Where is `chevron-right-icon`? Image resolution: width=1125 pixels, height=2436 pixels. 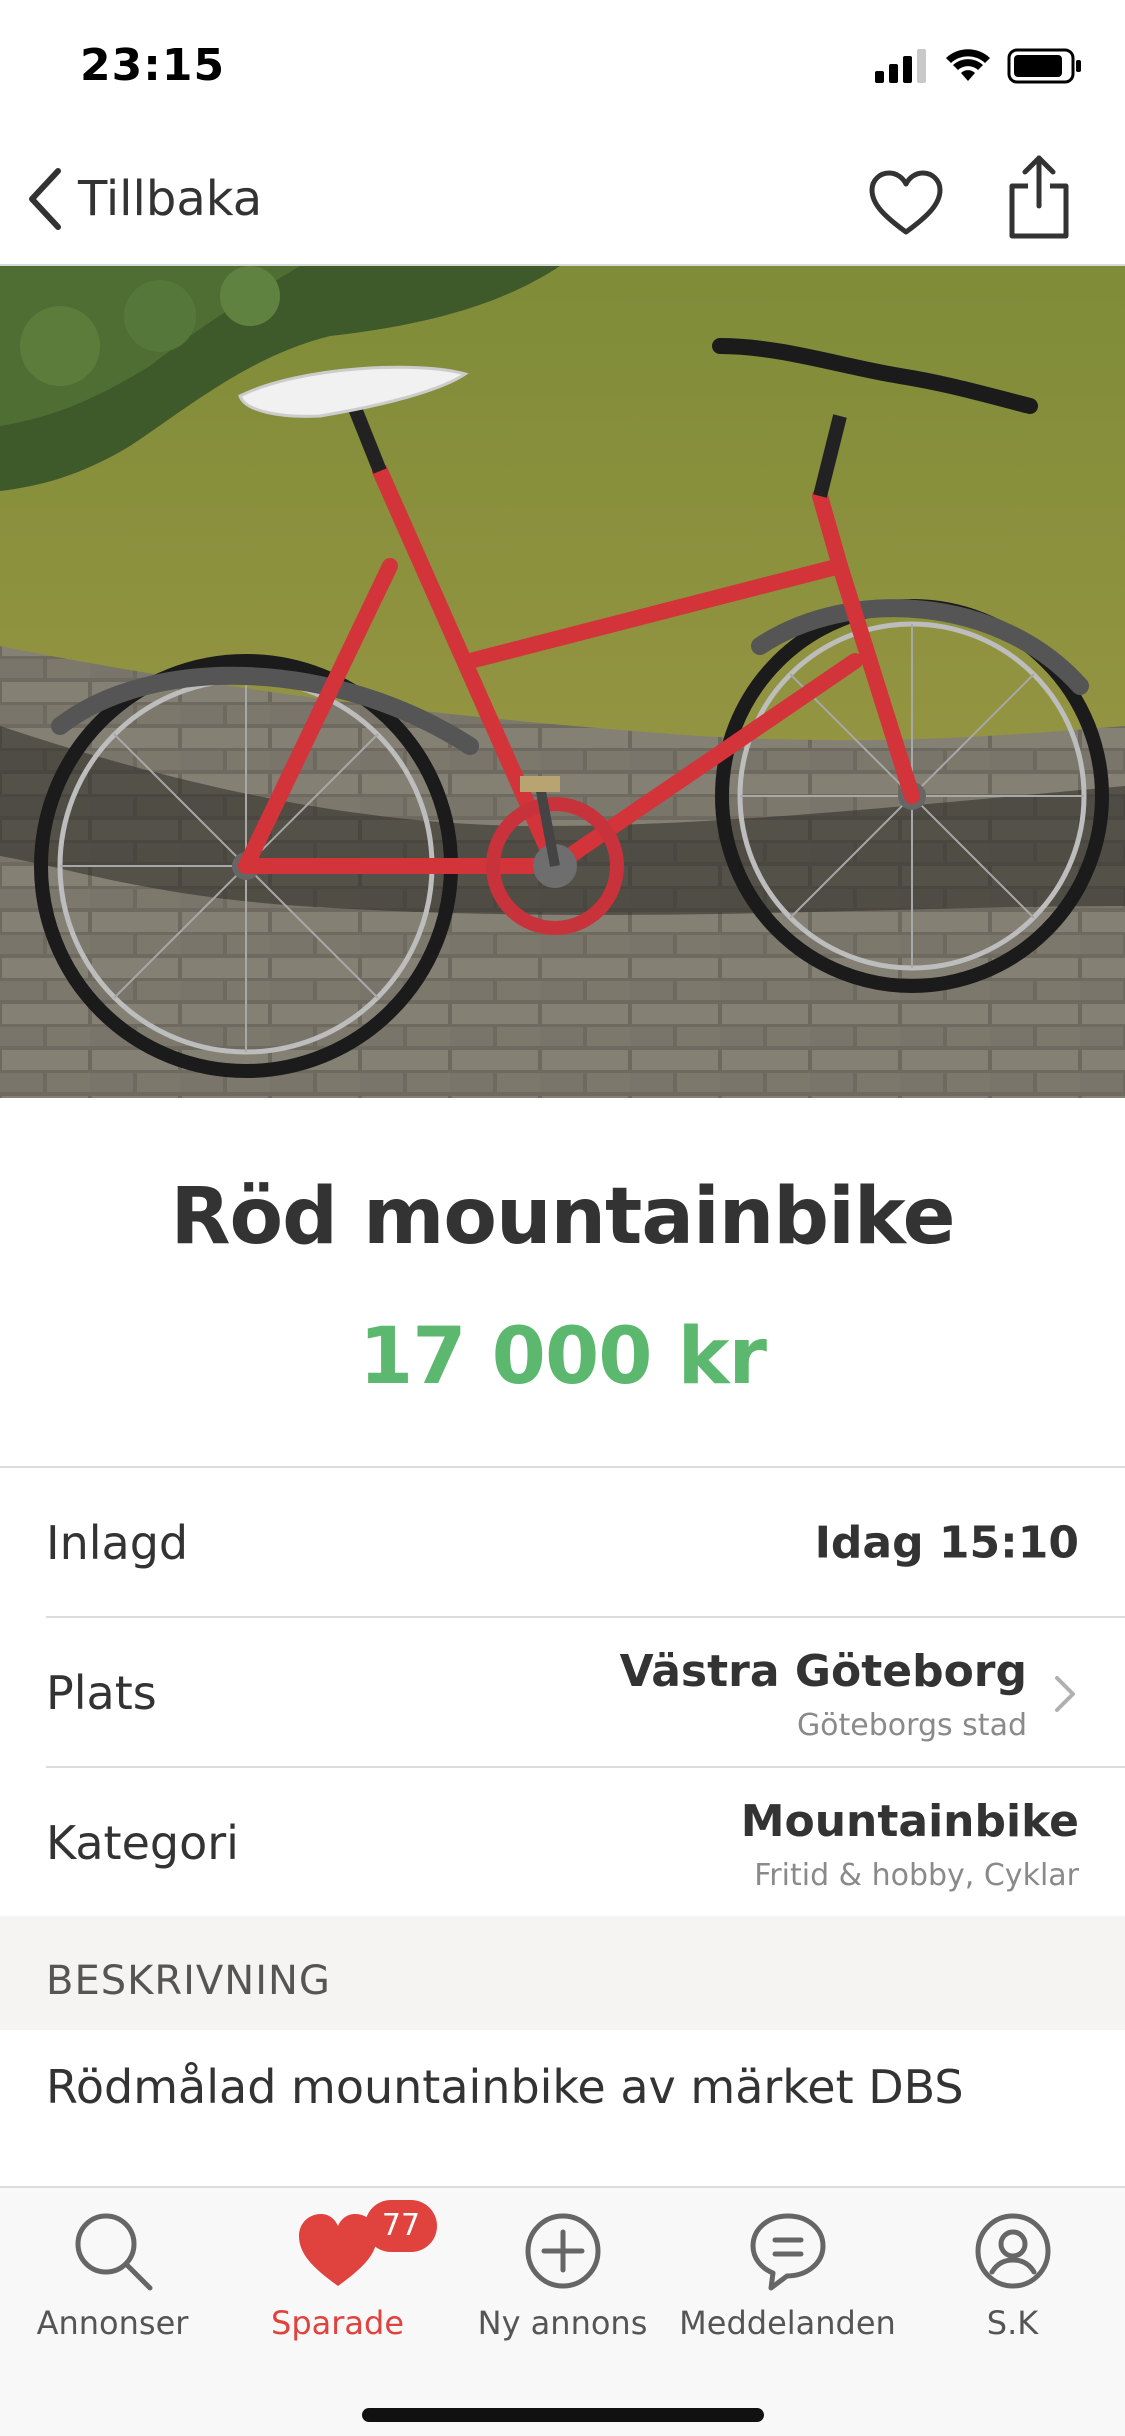 chevron-right-icon is located at coordinates (1065, 1694).